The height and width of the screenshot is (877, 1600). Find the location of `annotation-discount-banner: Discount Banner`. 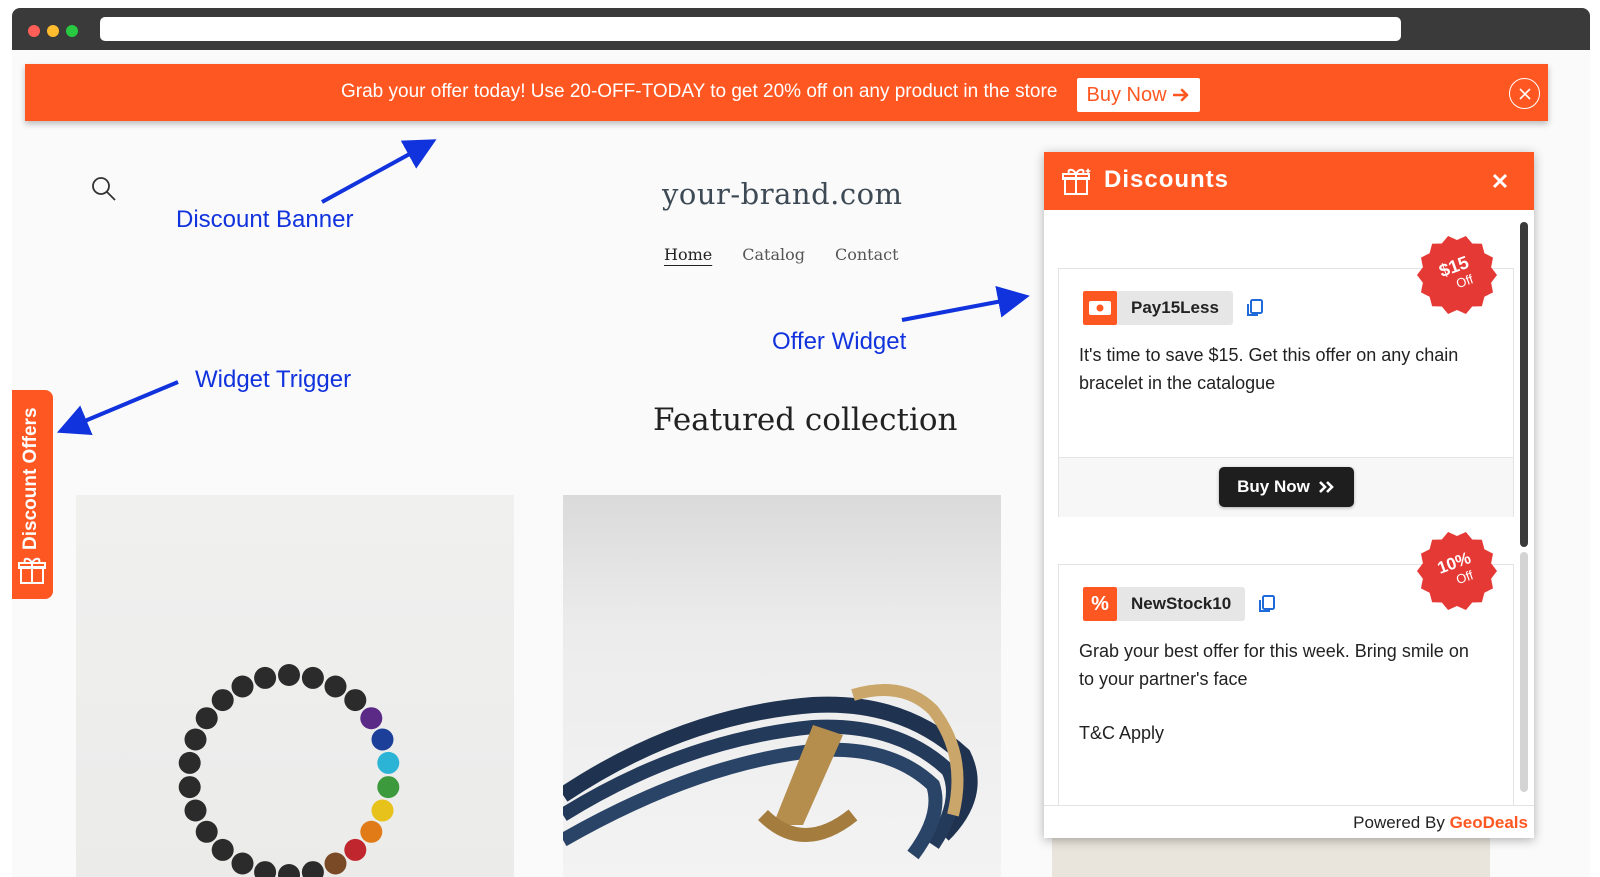

annotation-discount-banner: Discount Banner is located at coordinates (265, 219).